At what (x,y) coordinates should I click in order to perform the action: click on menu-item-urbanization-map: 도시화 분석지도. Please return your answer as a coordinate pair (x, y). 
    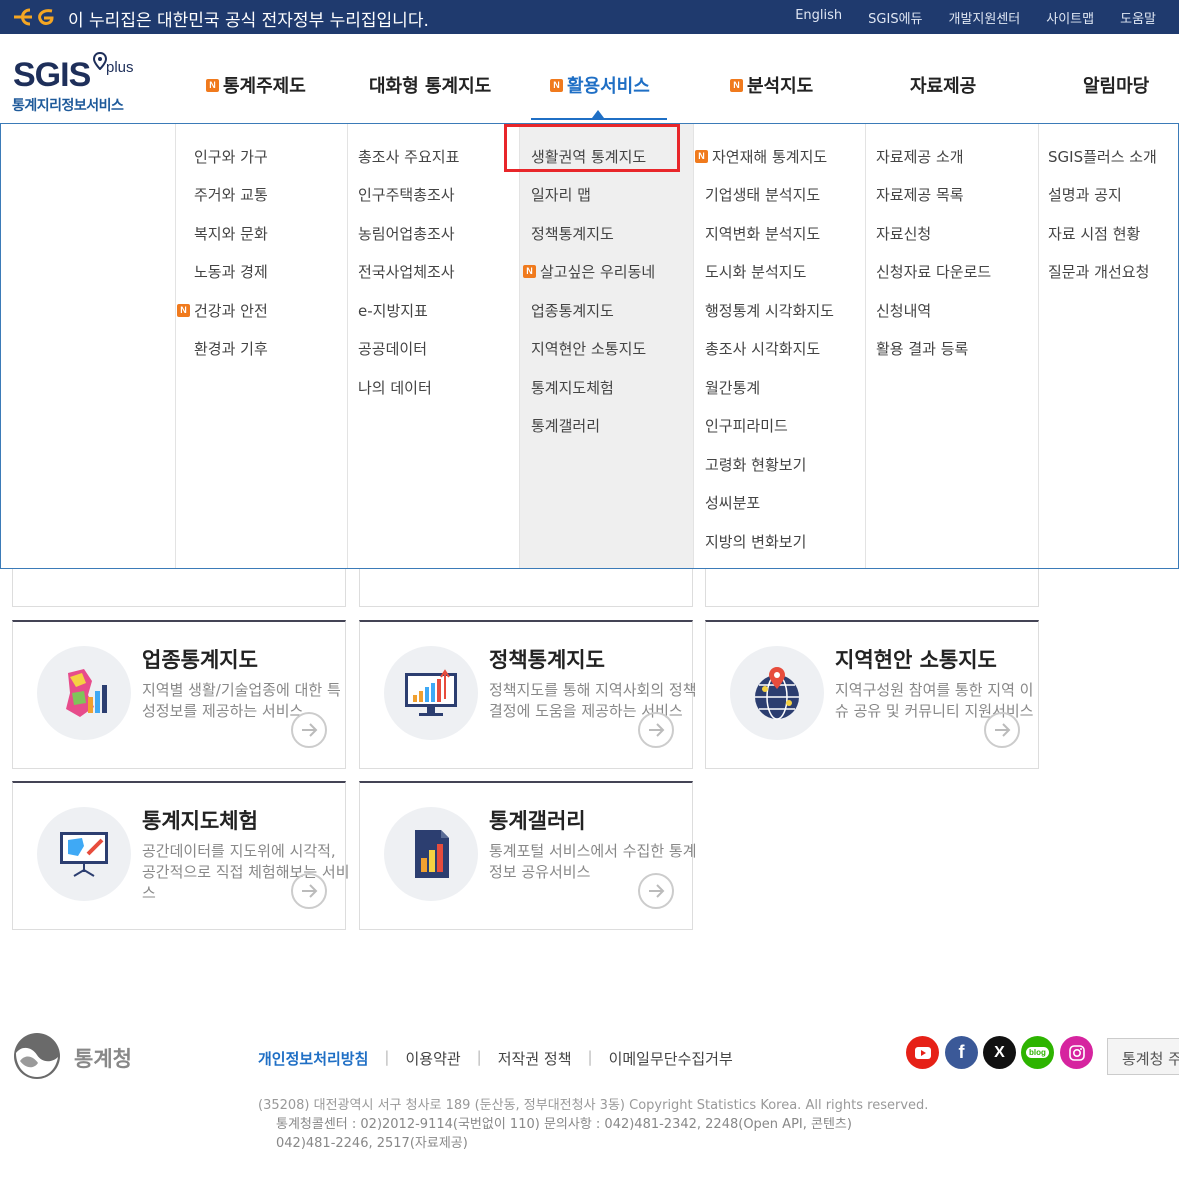
    Looking at the image, I should click on (755, 271).